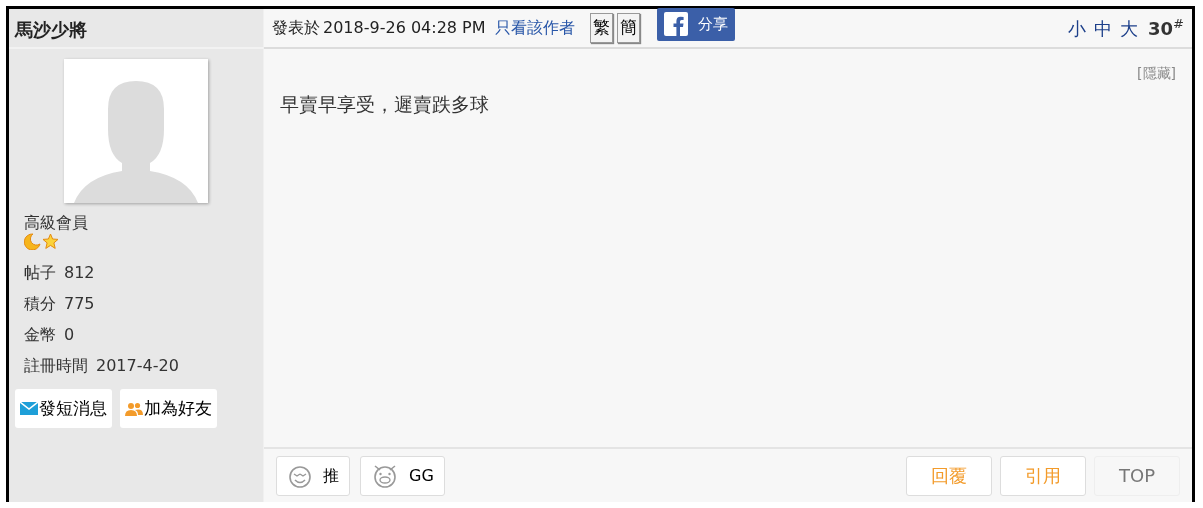 The width and height of the screenshot is (1203, 508). What do you see at coordinates (628, 28) in the screenshot?
I see `script-toggle-button: 簡` at bounding box center [628, 28].